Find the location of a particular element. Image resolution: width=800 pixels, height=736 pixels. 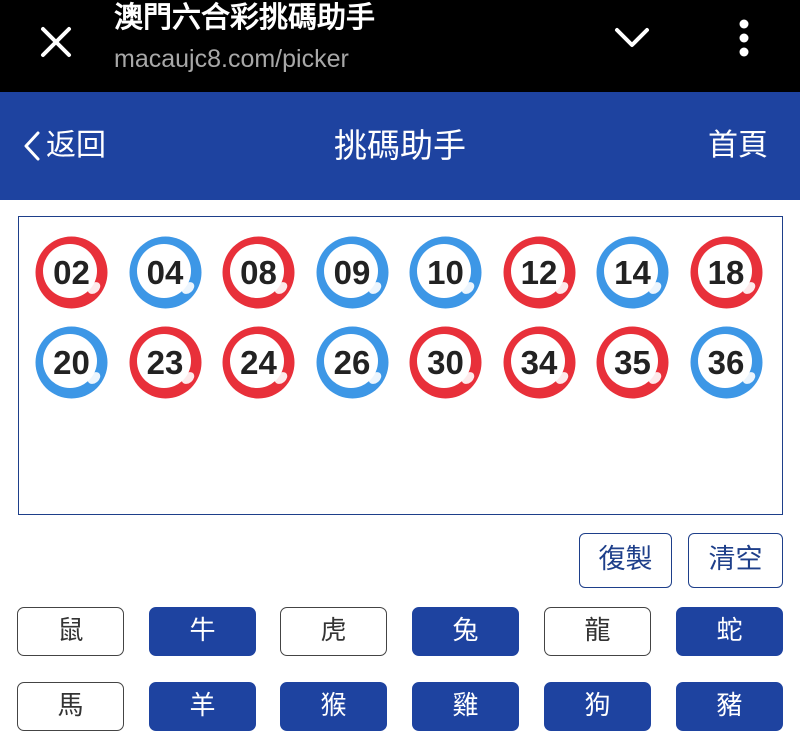

overflow-menu-button is located at coordinates (744, 38).